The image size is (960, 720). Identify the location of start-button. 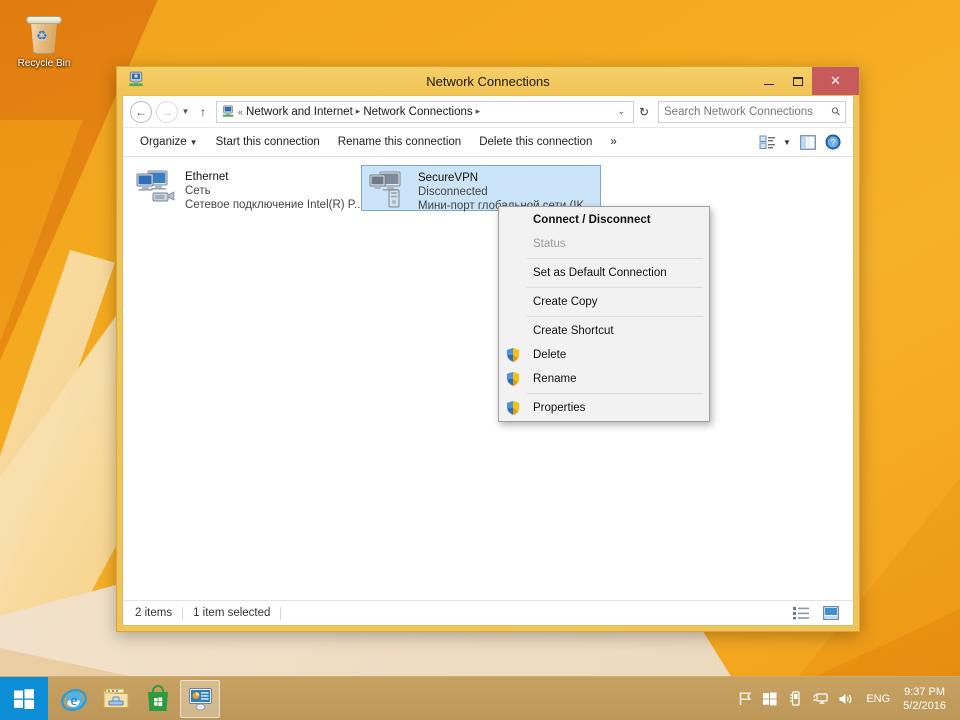
(24, 698).